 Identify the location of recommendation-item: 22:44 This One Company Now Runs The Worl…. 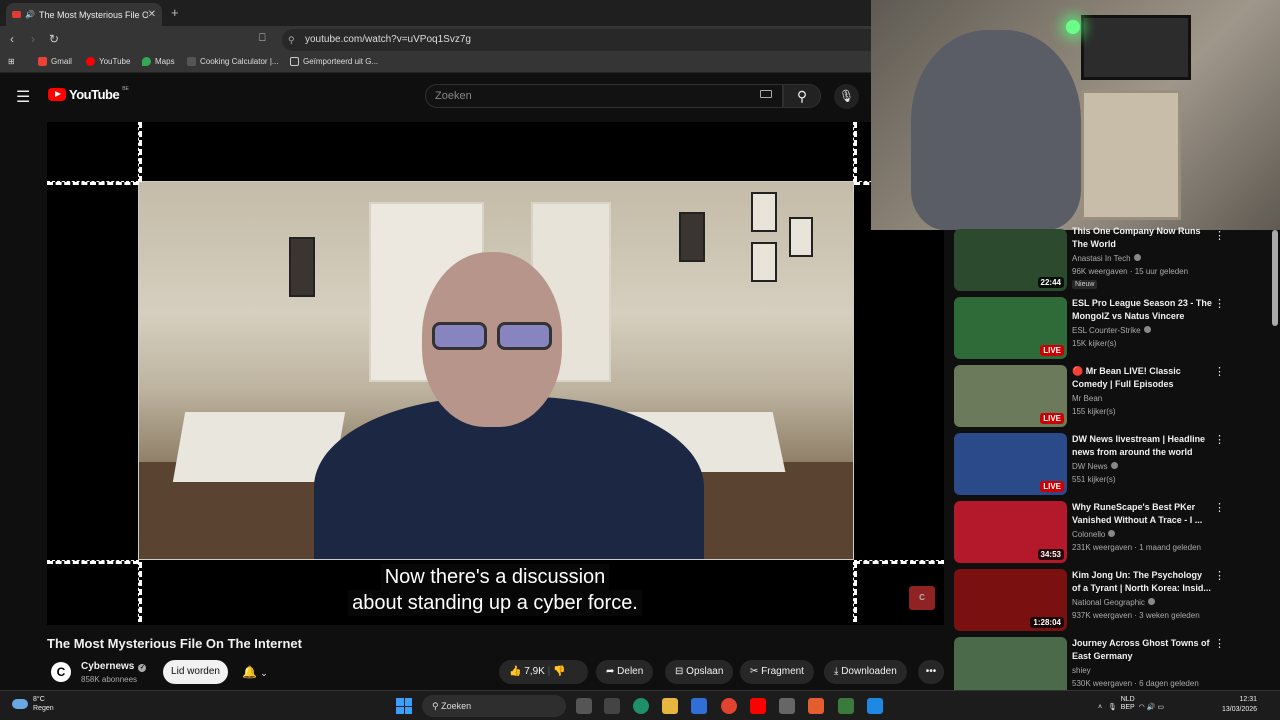
(1117, 258).